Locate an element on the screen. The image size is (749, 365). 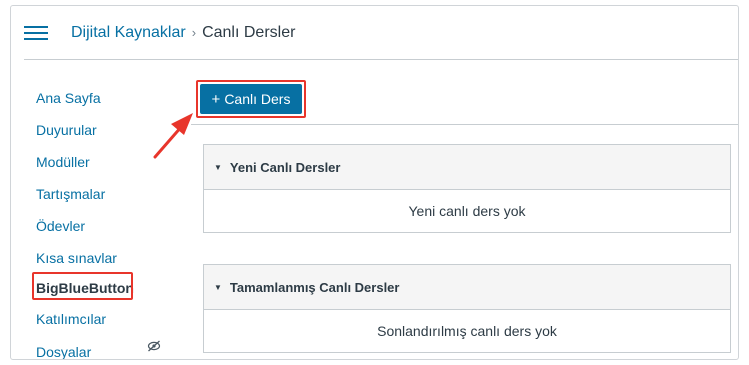
section-header-completed-lessons: ▼ Tamamlanmış Canlı Dersler is located at coordinates (467, 287).